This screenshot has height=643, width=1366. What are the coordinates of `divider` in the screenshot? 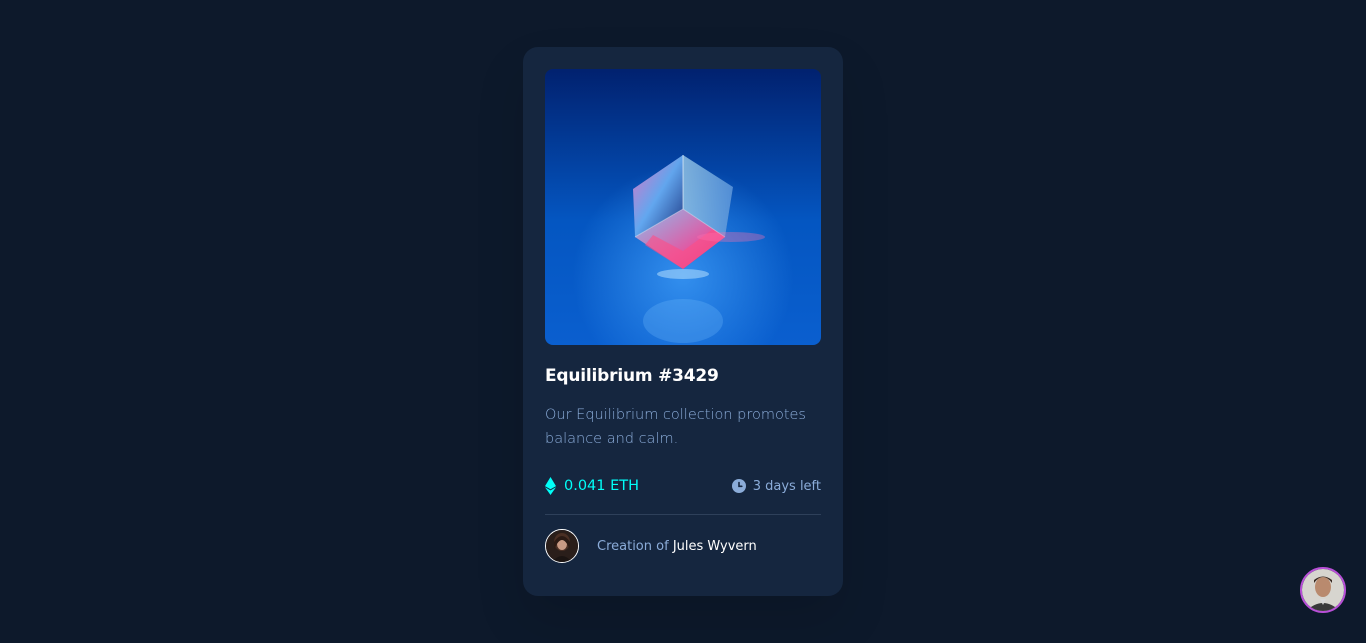 It's located at (683, 514).